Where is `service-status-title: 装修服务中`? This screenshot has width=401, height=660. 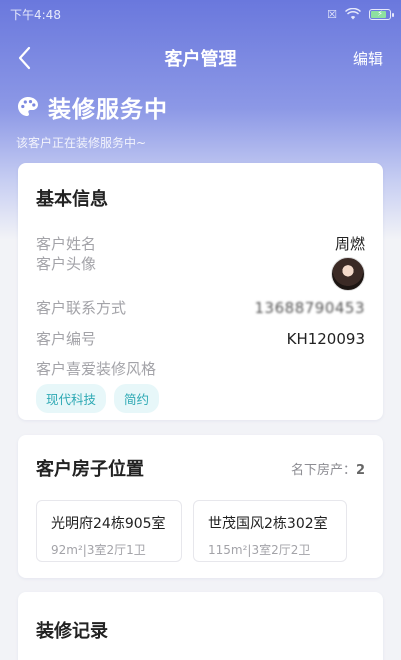
service-status-title: 装修服务中 is located at coordinates (108, 110).